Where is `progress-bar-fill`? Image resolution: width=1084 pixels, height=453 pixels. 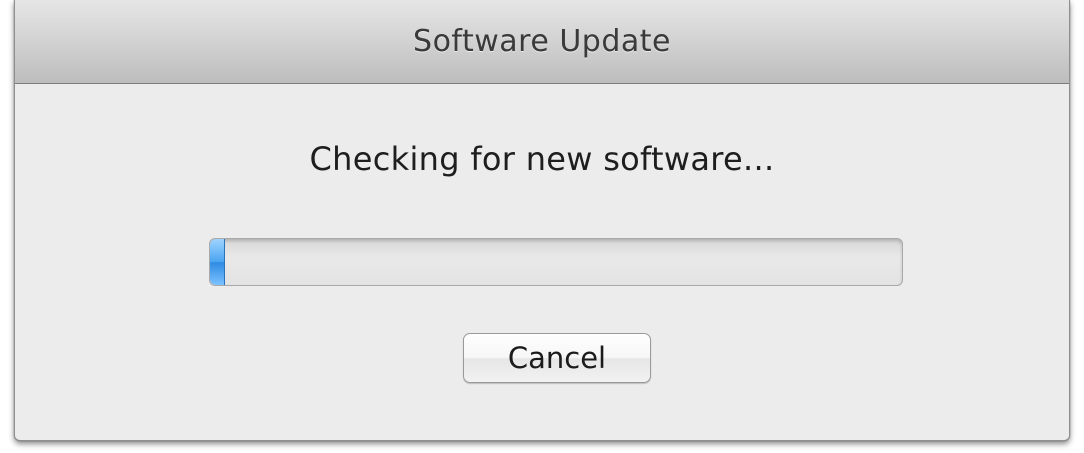 progress-bar-fill is located at coordinates (217, 262).